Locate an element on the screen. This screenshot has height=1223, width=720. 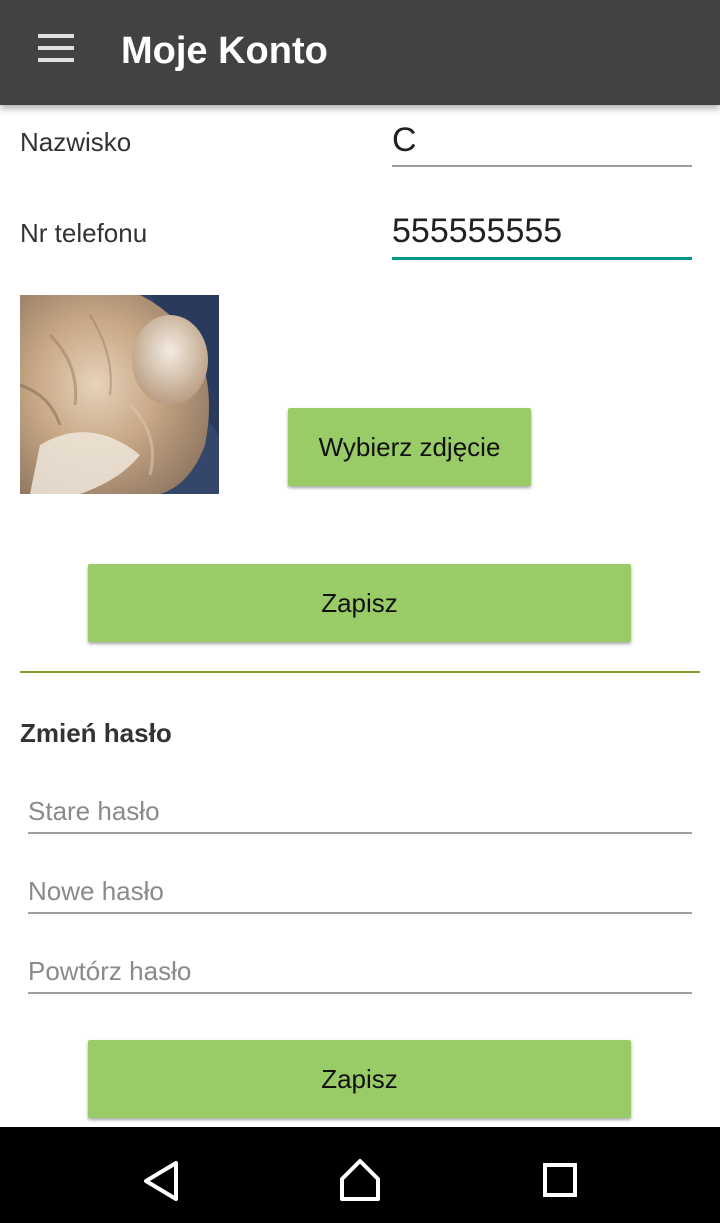
recents-icon is located at coordinates (560, 1181).